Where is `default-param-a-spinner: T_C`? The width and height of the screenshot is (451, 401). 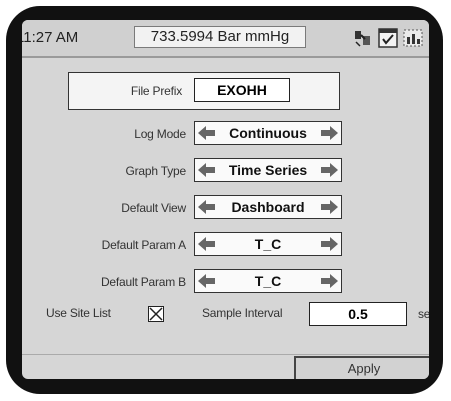
default-param-a-spinner: T_C is located at coordinates (268, 244).